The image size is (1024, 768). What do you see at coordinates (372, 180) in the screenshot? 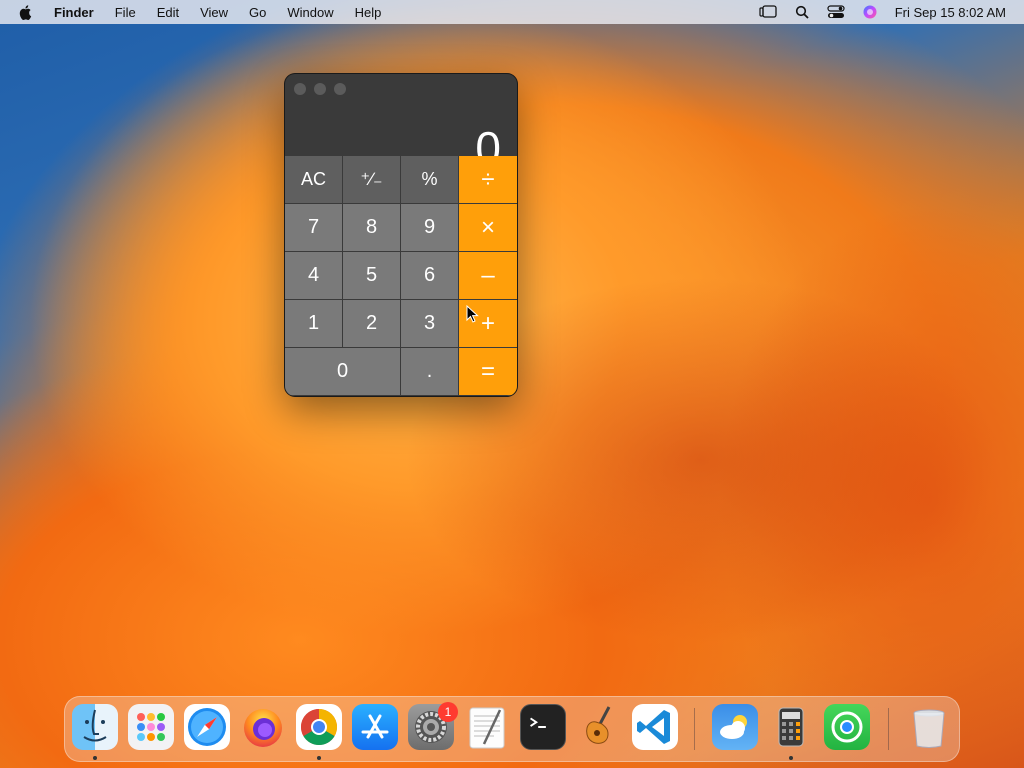
I see `calc-key-plus-minus-button: ⁺∕₋` at bounding box center [372, 180].